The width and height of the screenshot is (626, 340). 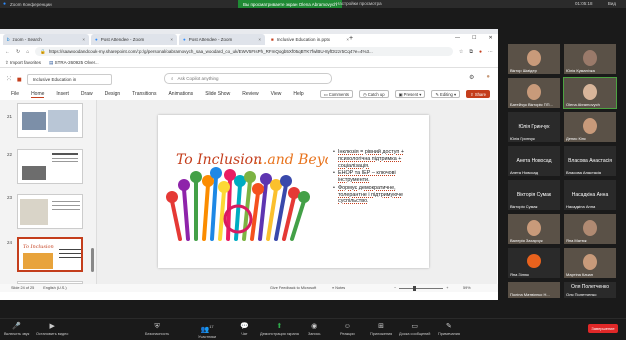 What do you see at coordinates (534, 59) in the screenshot?
I see `participant-tile: Віктор Шмідер` at bounding box center [534, 59].